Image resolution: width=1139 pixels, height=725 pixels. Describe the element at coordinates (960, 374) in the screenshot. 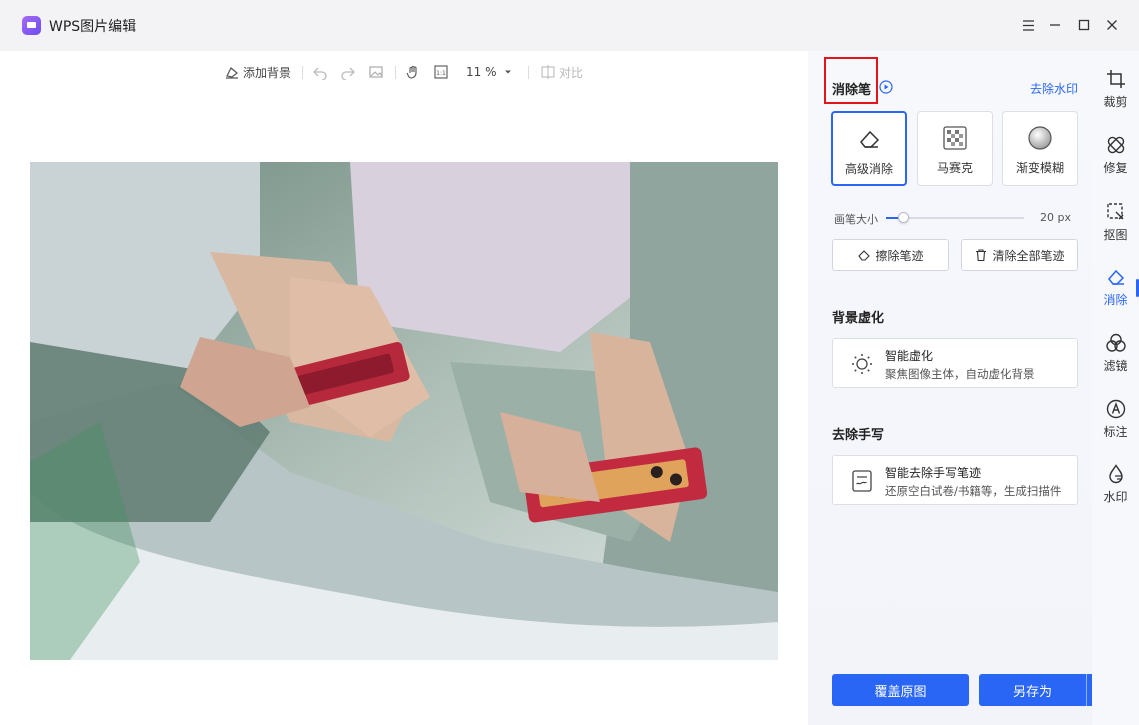

I see `smart-blur-desc: 聚焦图像主体，自动虚化背景` at that location.